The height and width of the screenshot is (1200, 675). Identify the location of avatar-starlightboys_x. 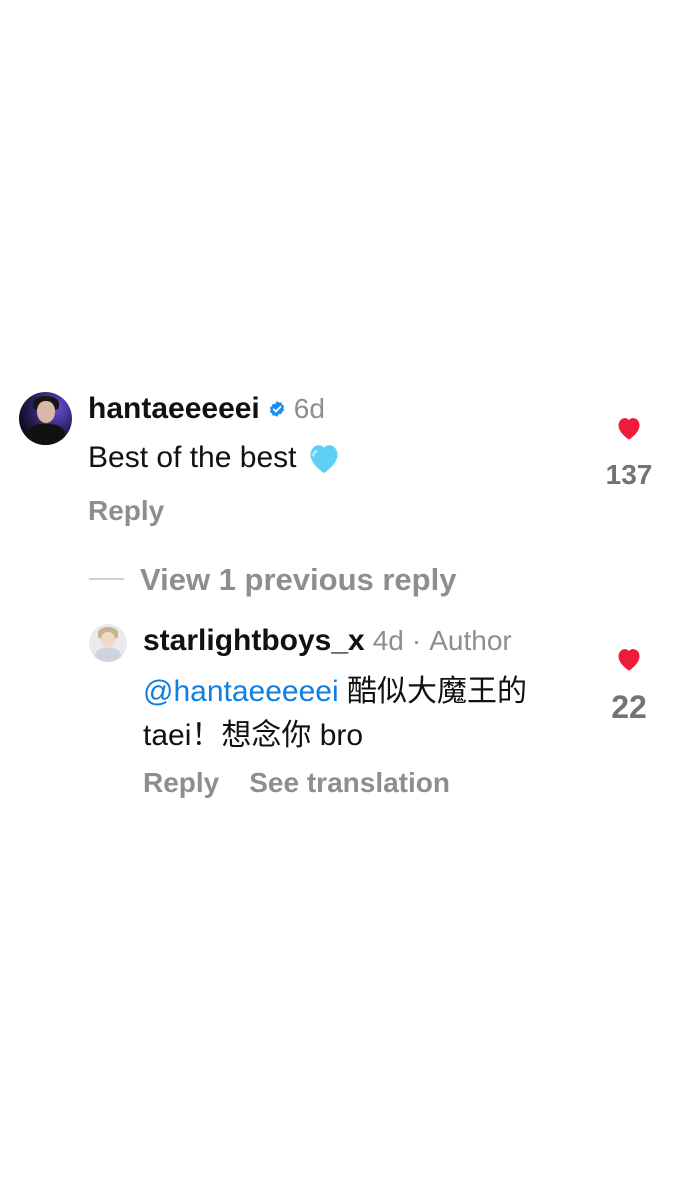
(108, 643).